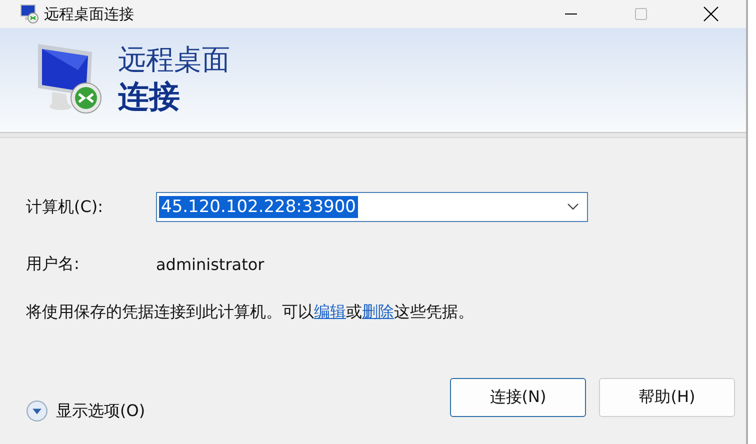  What do you see at coordinates (372, 207) in the screenshot?
I see `computer-combobox: 45.120.102.228:33900` at bounding box center [372, 207].